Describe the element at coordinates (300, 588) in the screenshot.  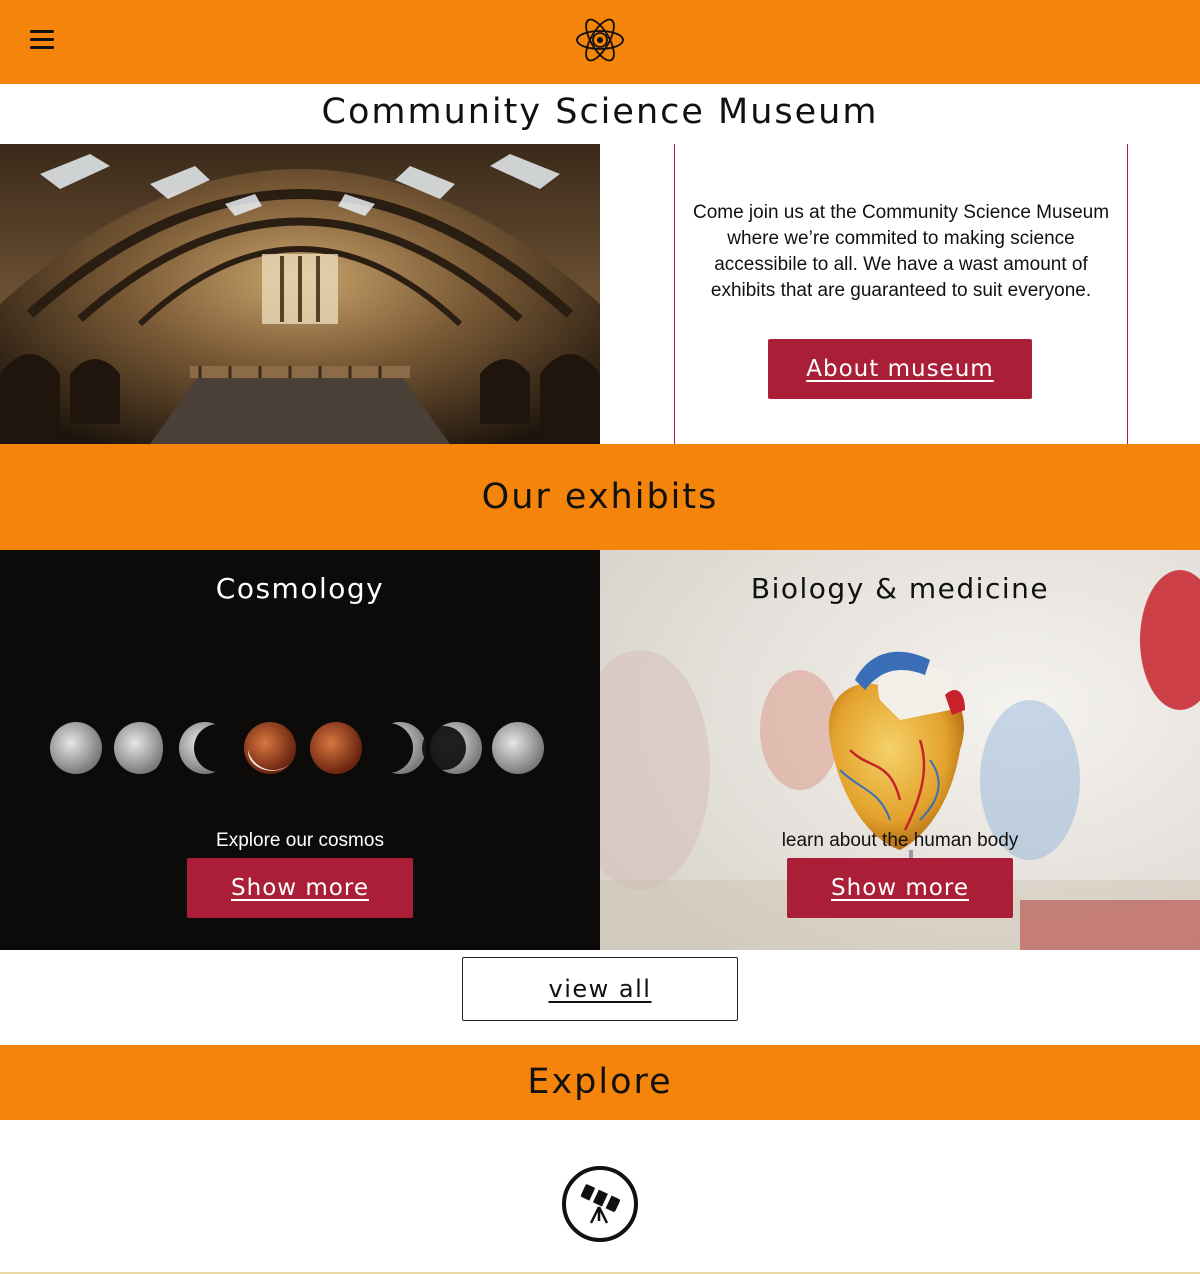
I see `exhibit-title: Cosmology` at that location.